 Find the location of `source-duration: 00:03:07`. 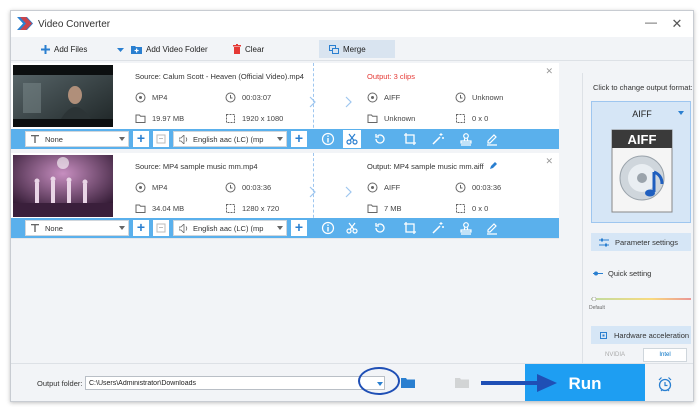

source-duration: 00:03:07 is located at coordinates (248, 97).